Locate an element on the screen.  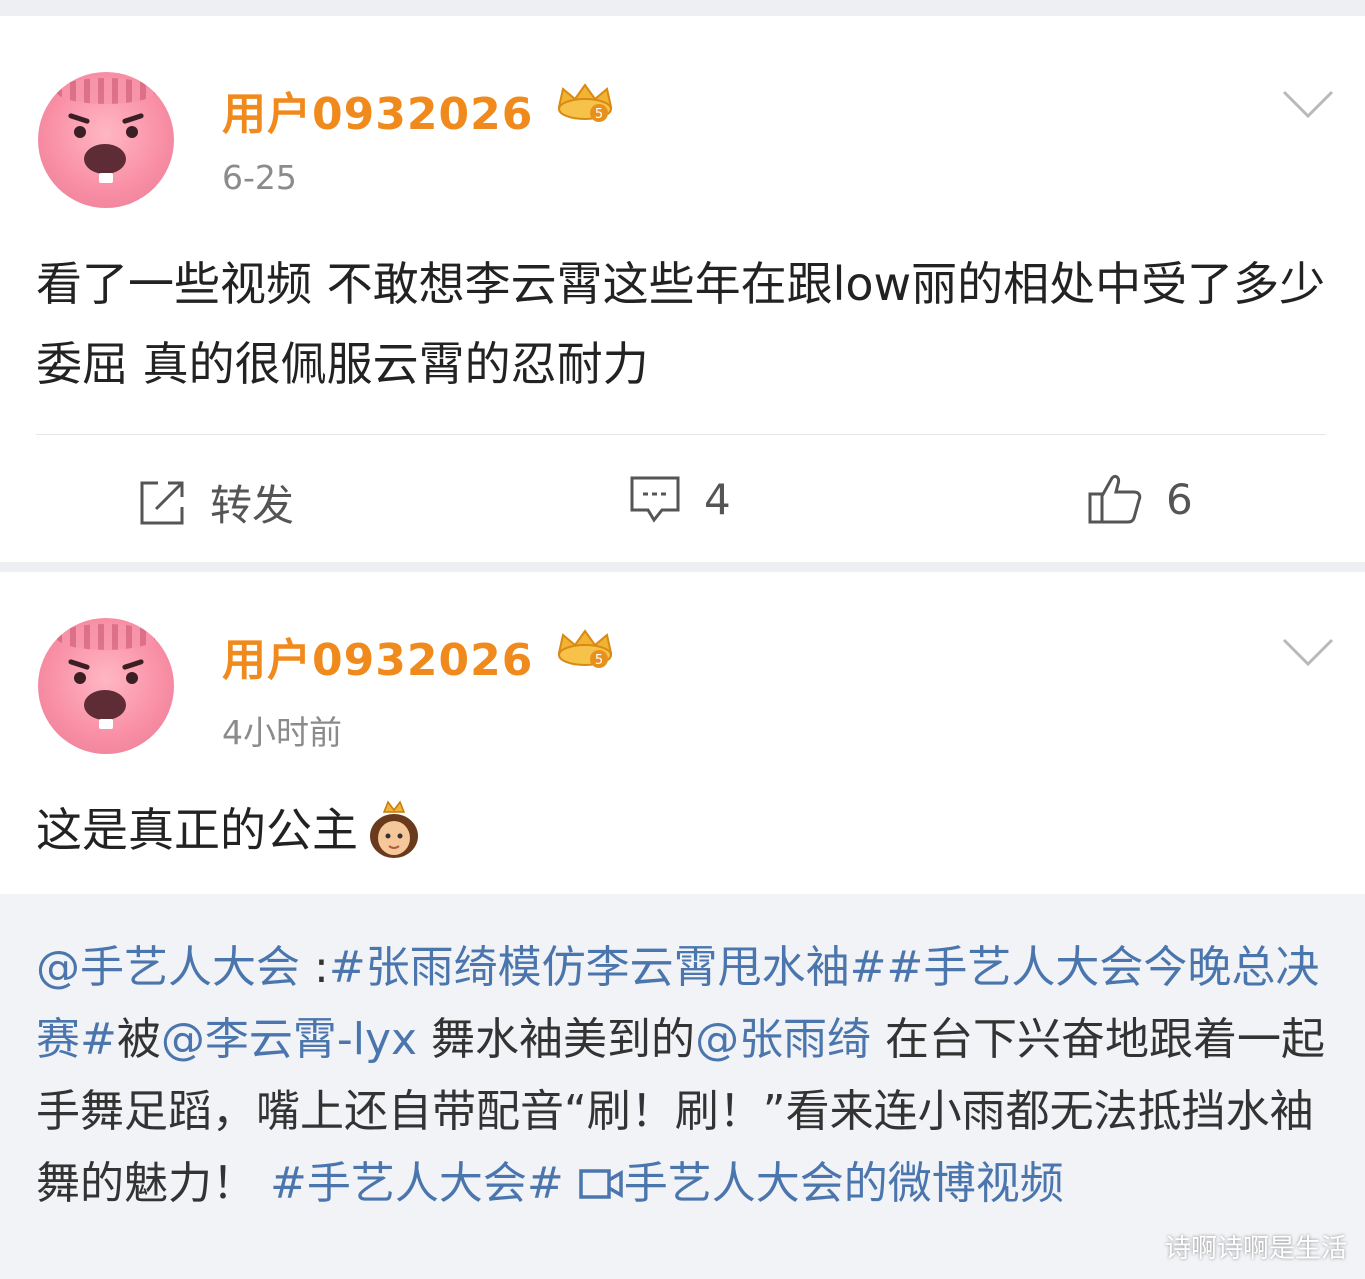
thumbs-up-icon is located at coordinates (1115, 499).